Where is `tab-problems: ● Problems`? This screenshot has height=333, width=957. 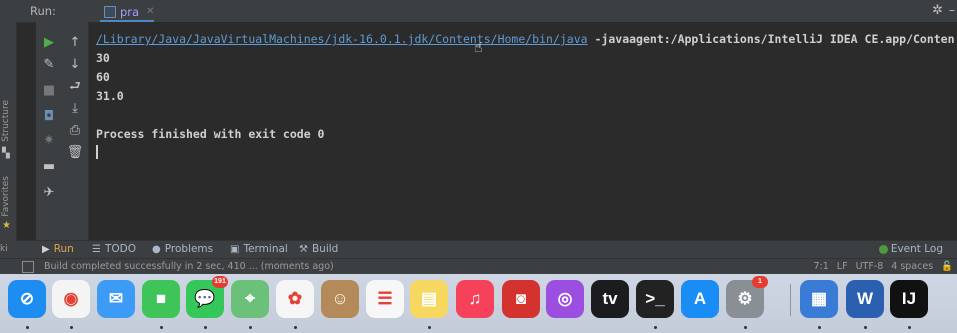 tab-problems: ● Problems is located at coordinates (182, 249).